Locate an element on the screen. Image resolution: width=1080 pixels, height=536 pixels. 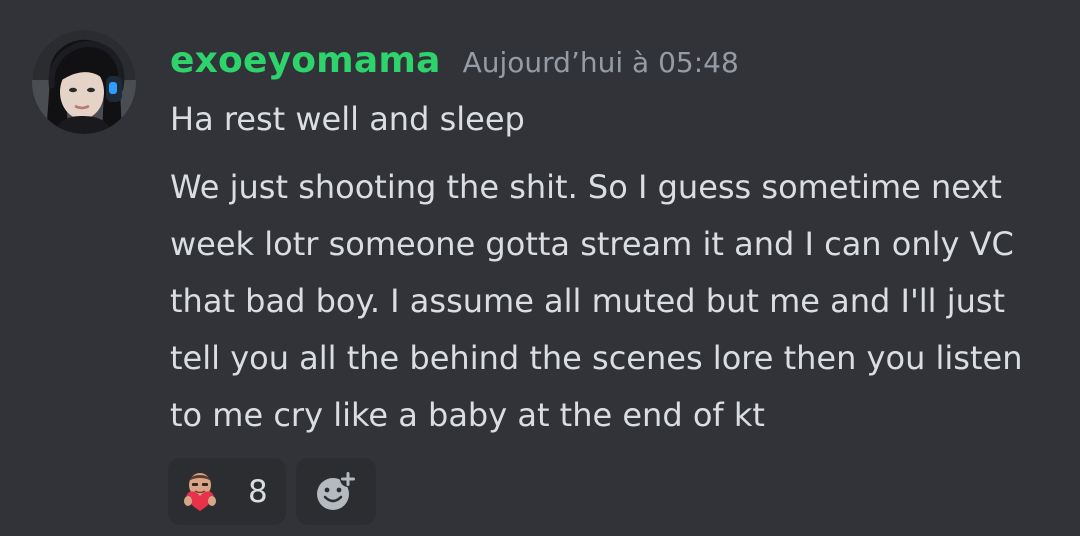
message-header: exoeyomama Aujourd’hui à 05:48 is located at coordinates (454, 65).